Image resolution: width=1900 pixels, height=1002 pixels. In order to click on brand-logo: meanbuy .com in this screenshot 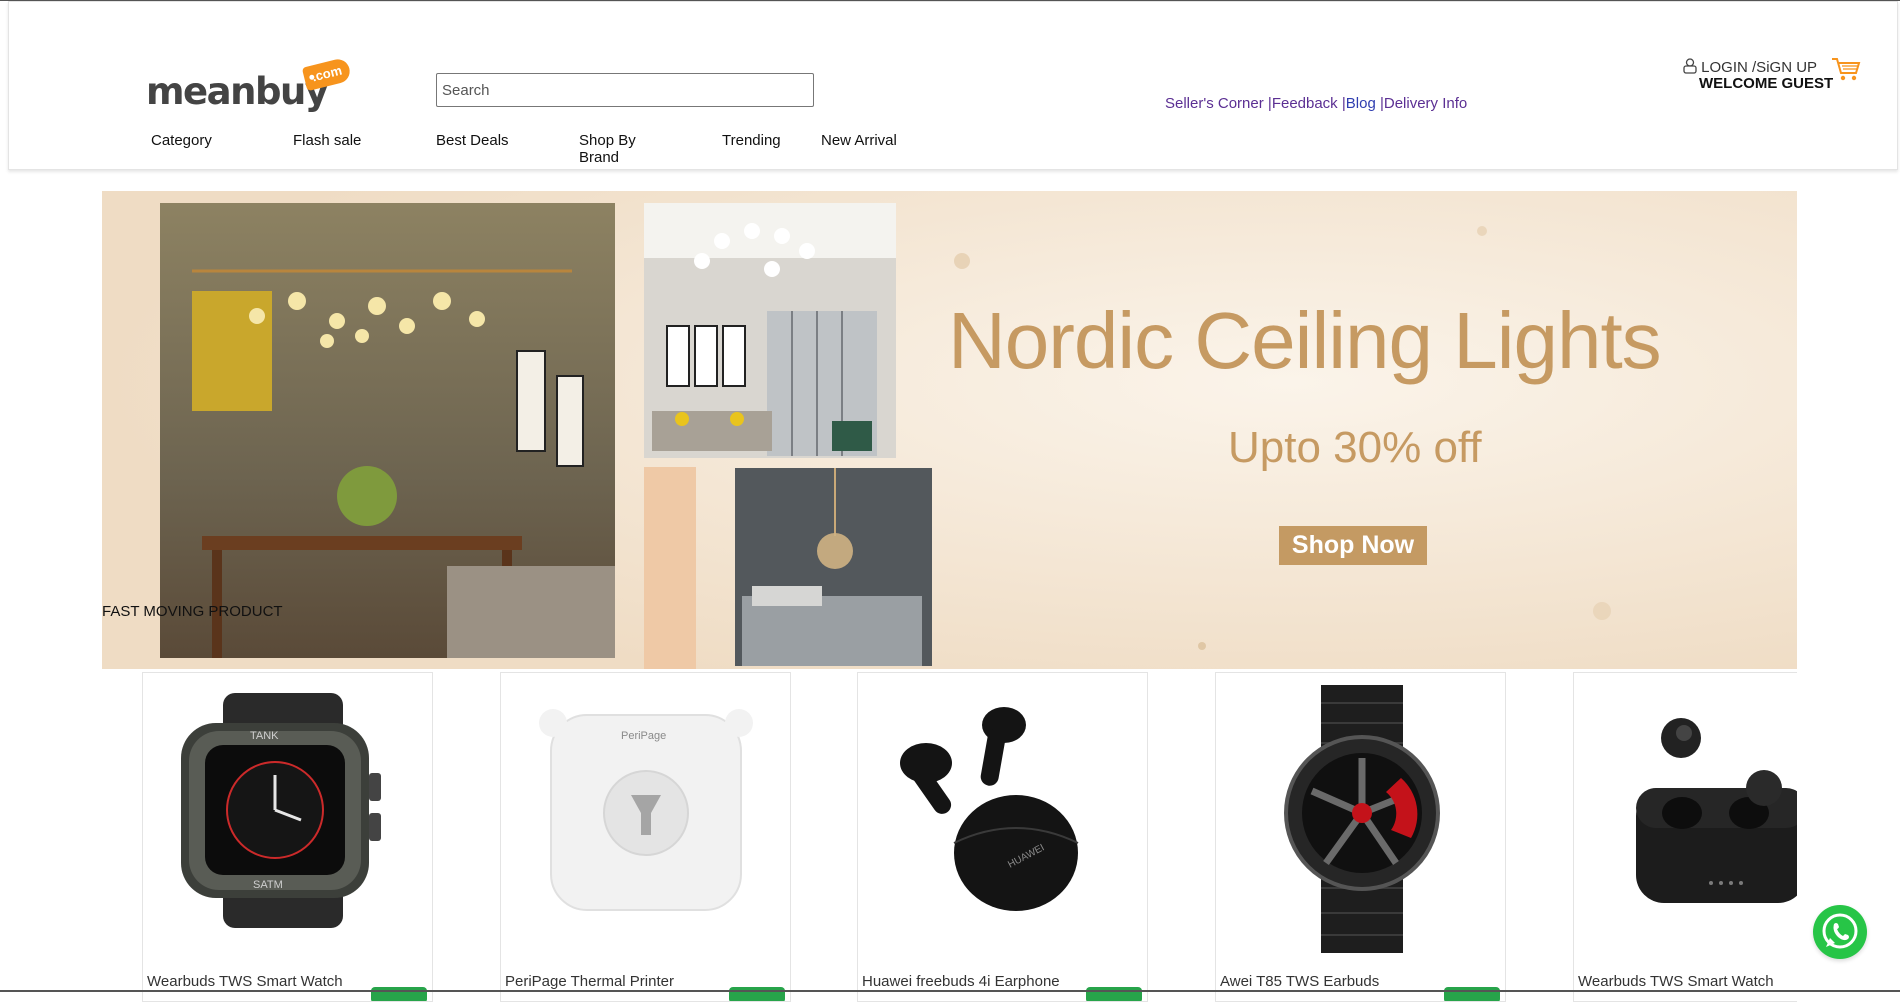, I will do `click(251, 85)`.